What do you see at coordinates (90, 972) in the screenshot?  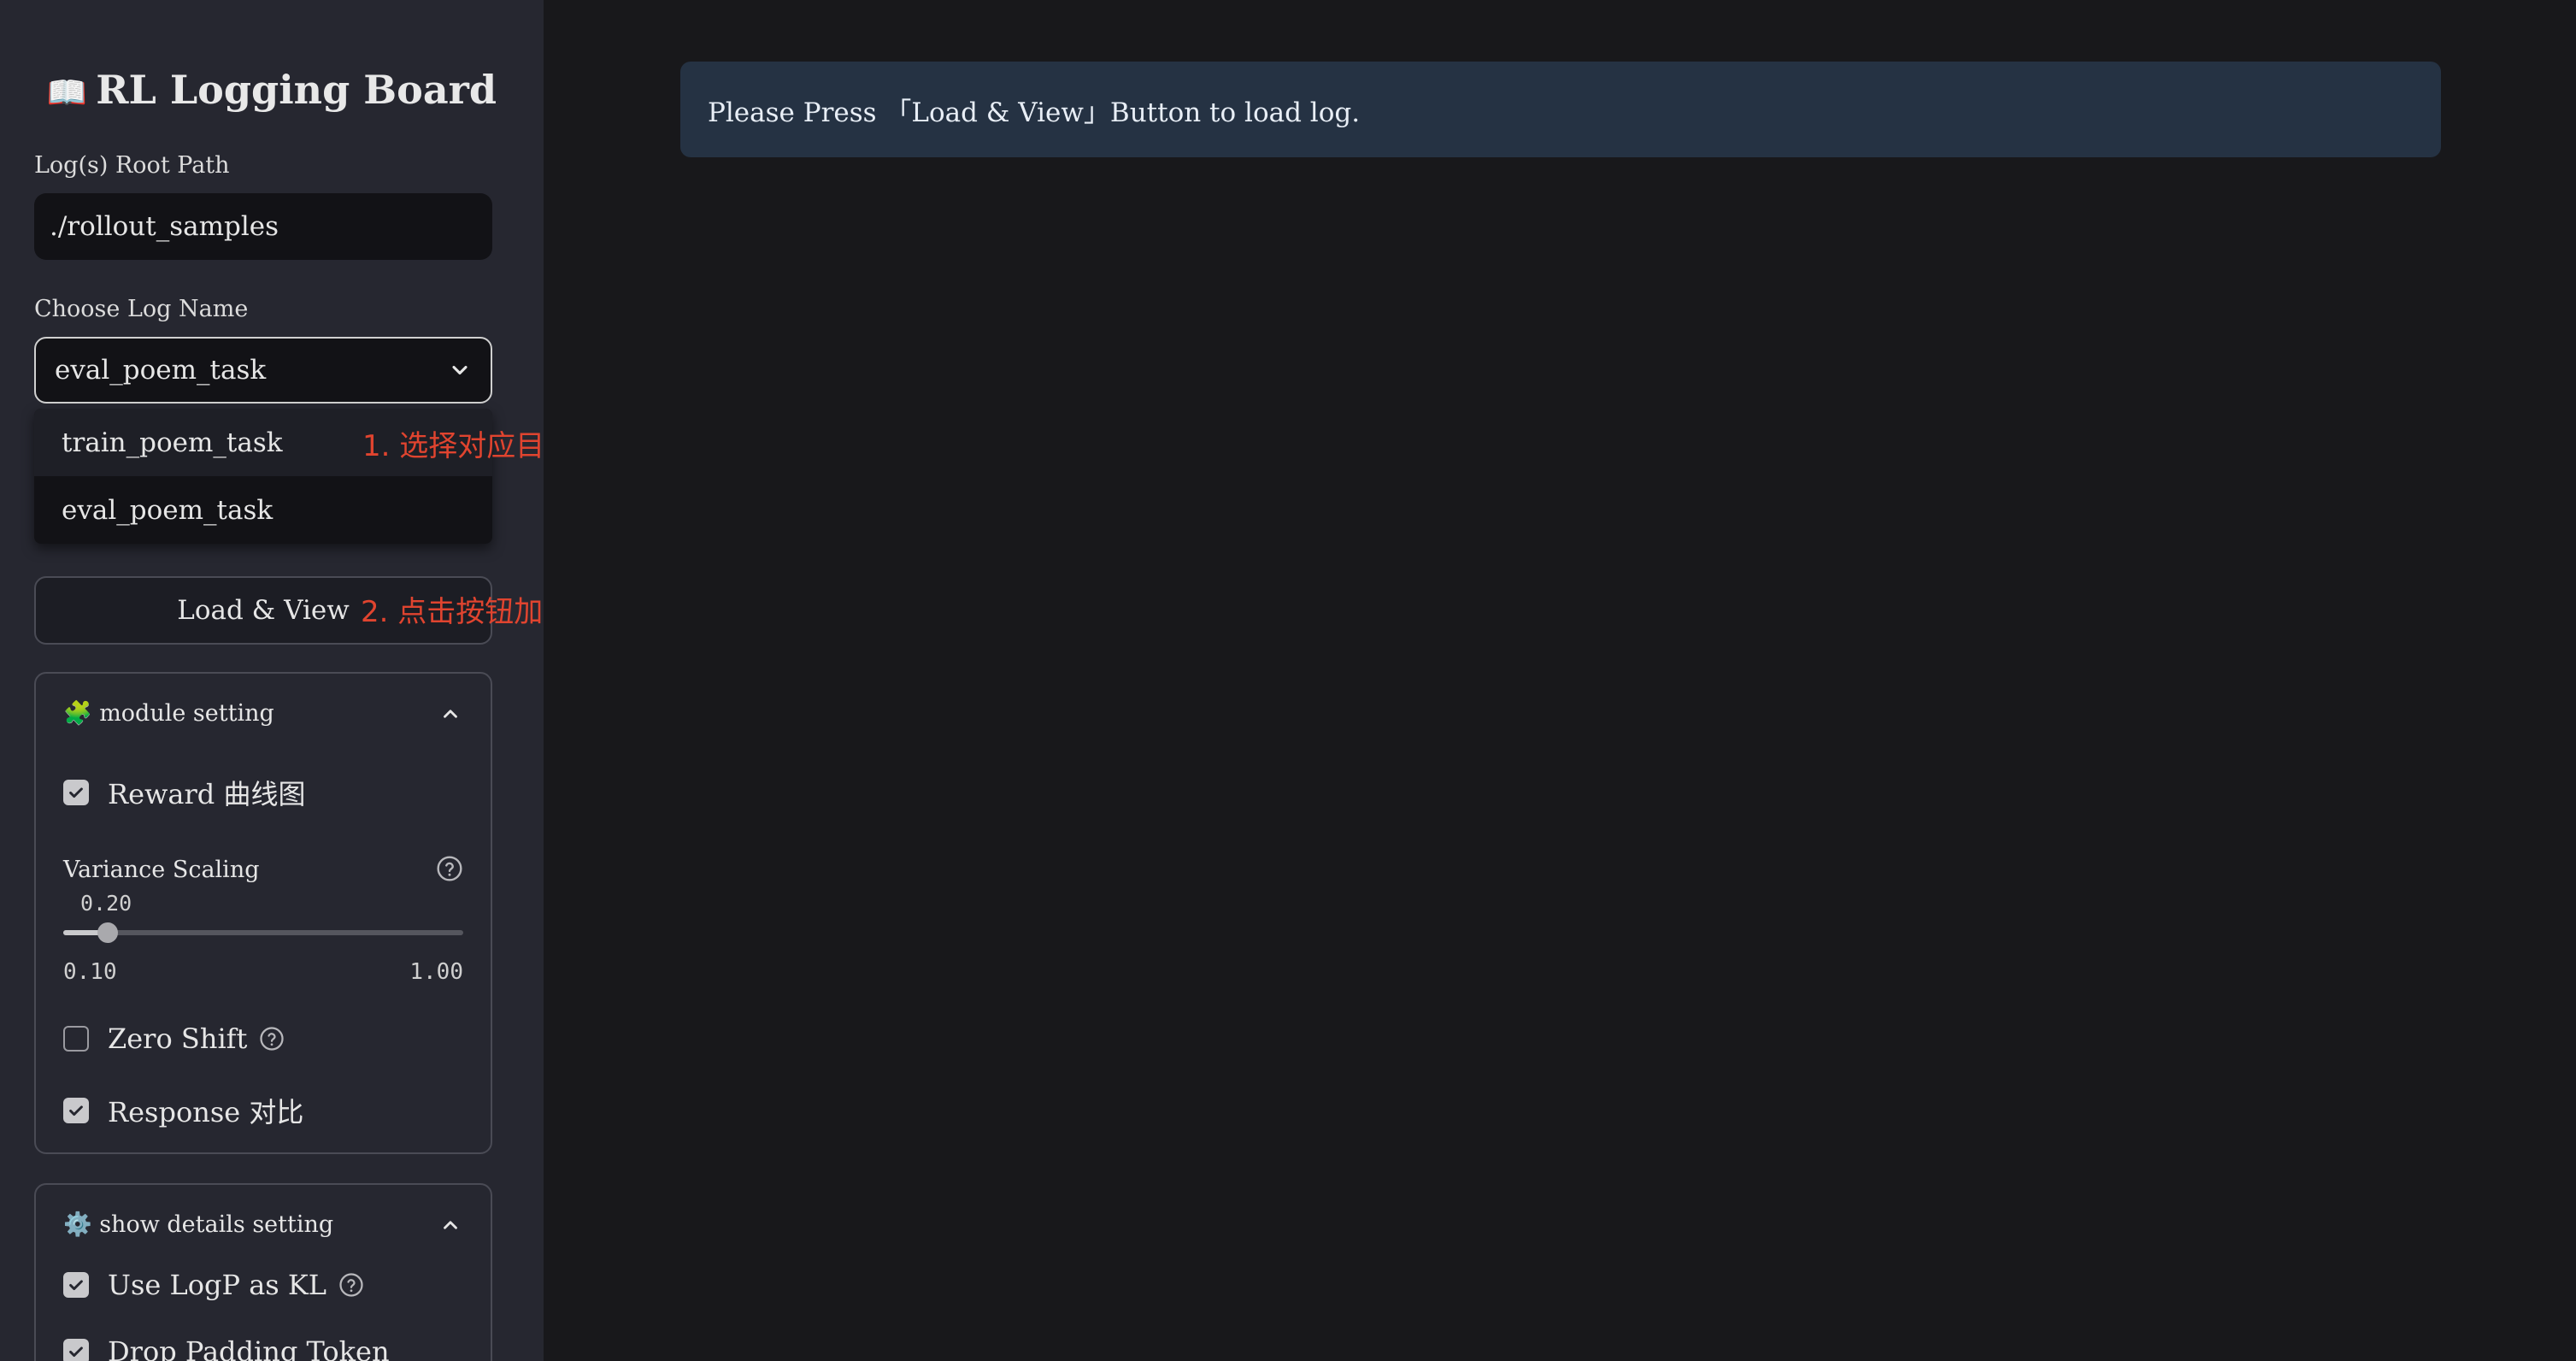 I see `slider-min-label: 0.10` at bounding box center [90, 972].